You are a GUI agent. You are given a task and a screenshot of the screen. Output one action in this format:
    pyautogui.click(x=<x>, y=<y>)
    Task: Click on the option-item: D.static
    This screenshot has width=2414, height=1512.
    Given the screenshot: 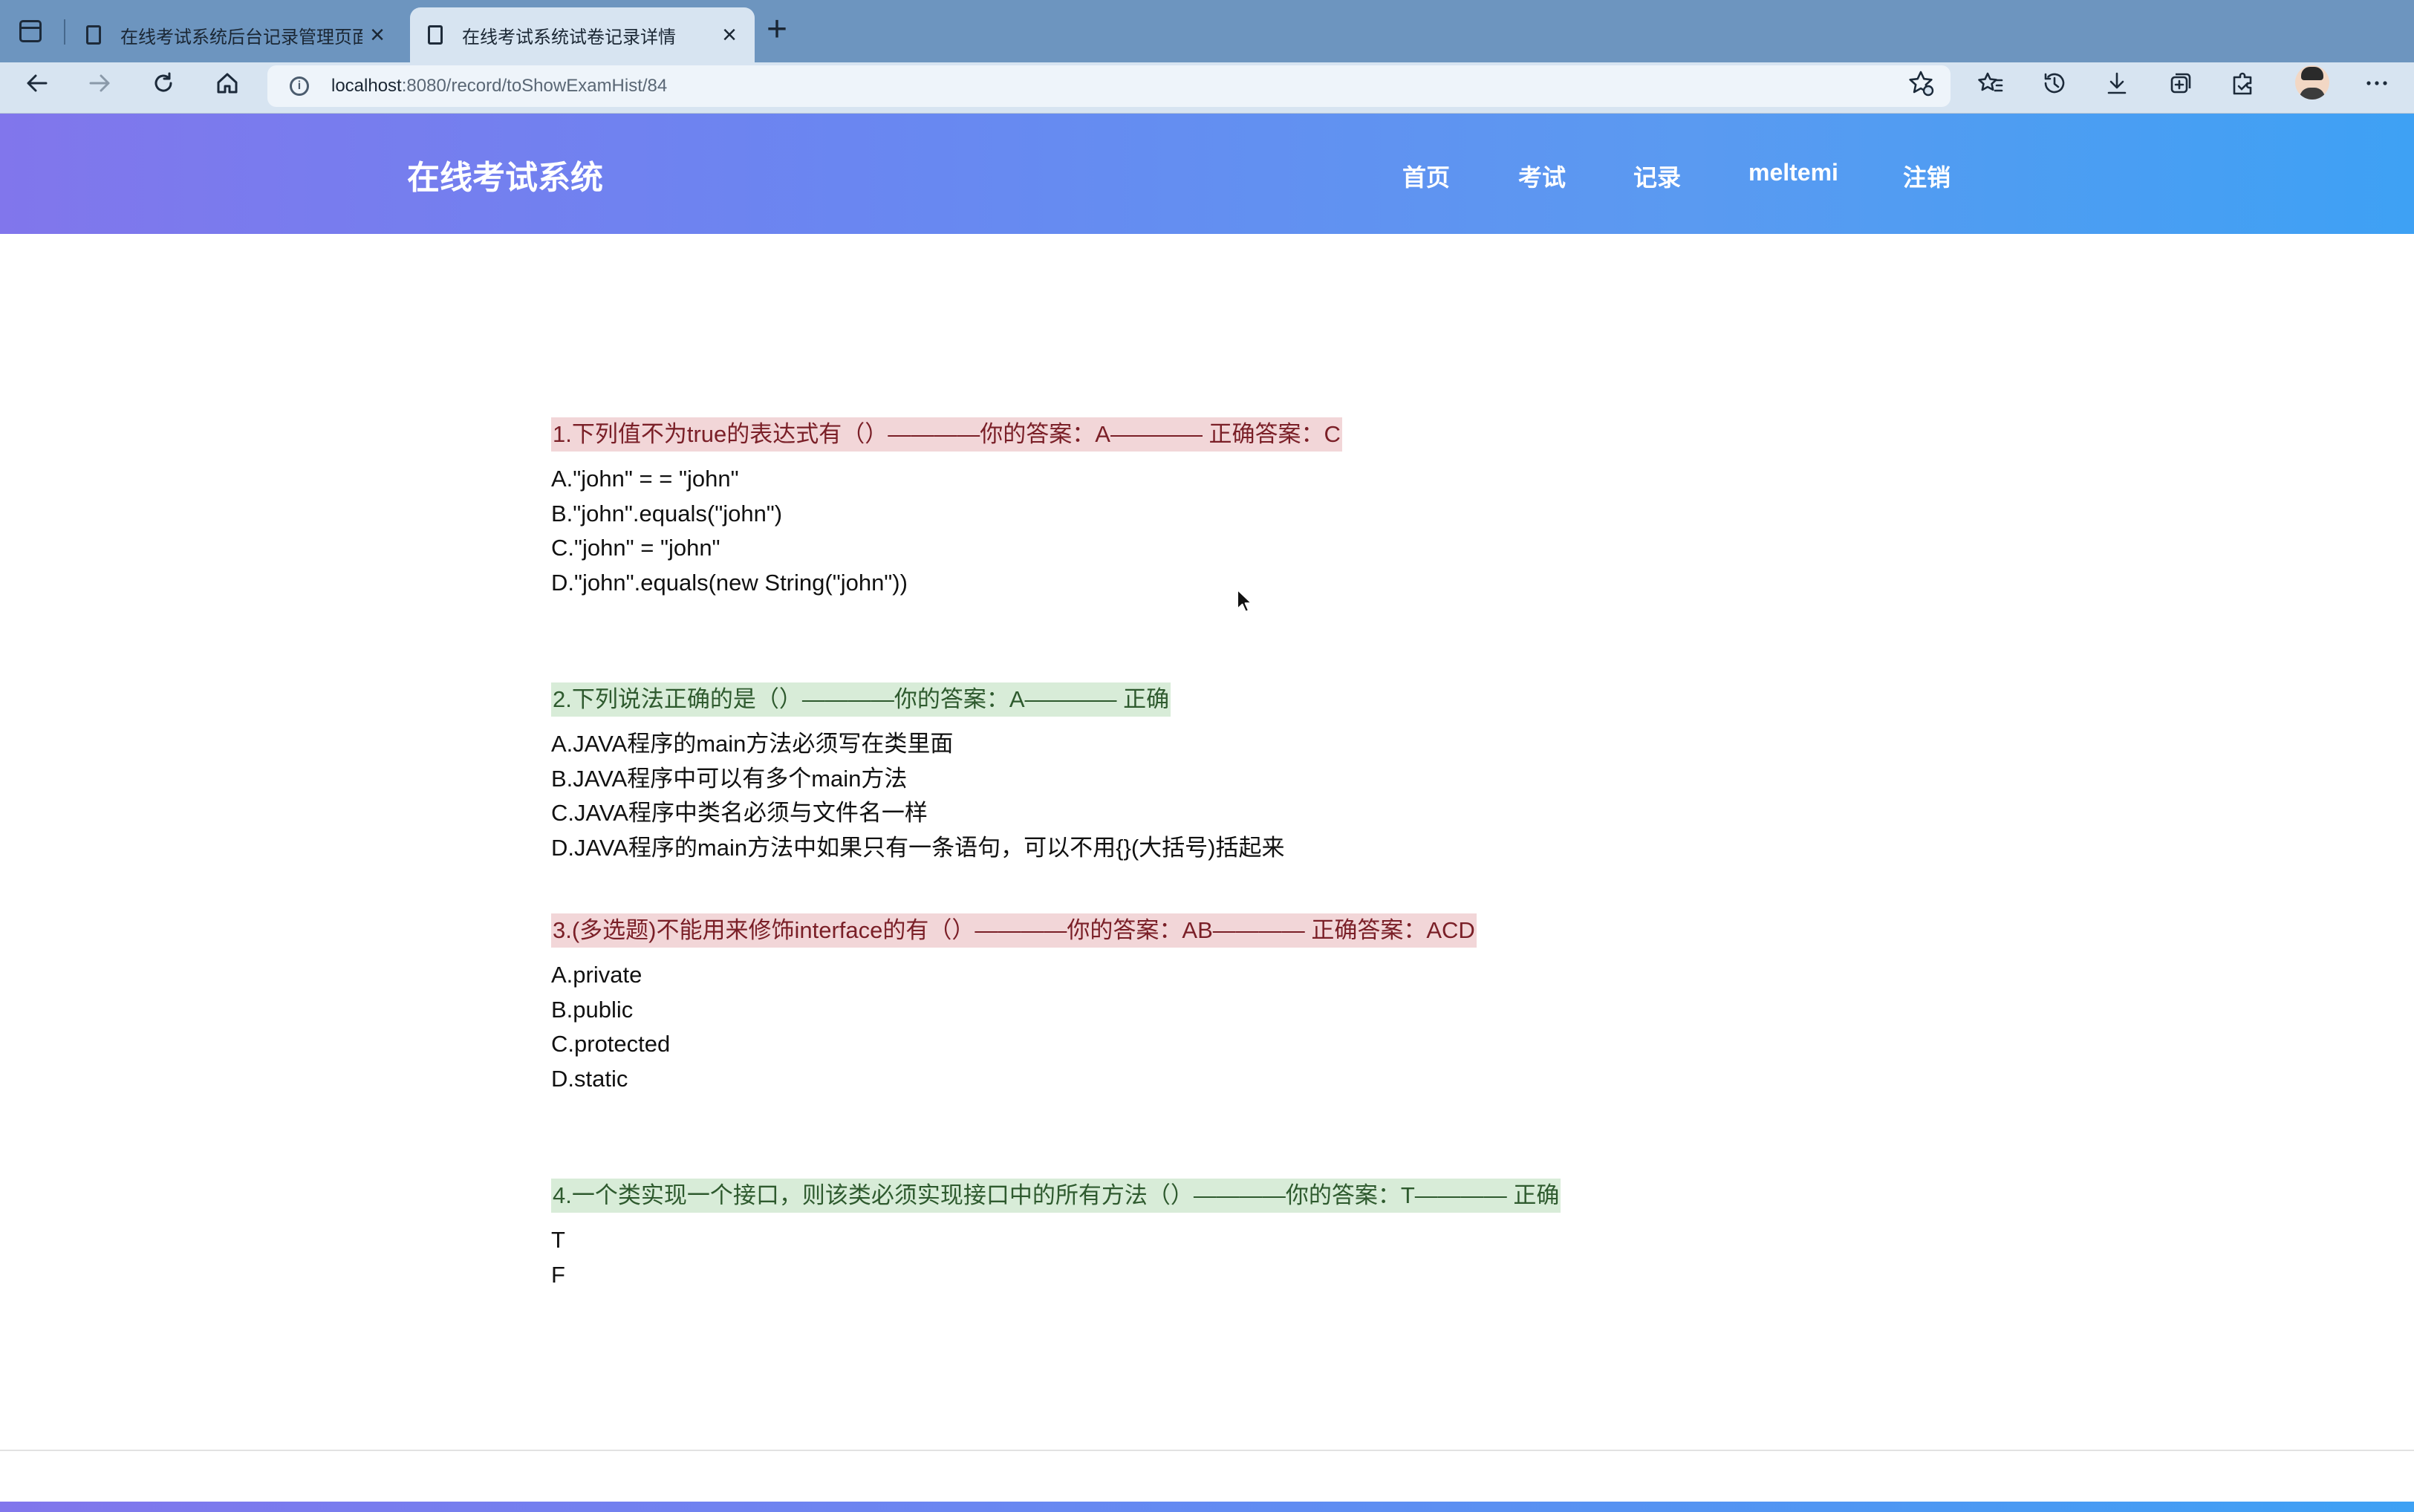 What is the action you would take?
    pyautogui.click(x=589, y=1078)
    